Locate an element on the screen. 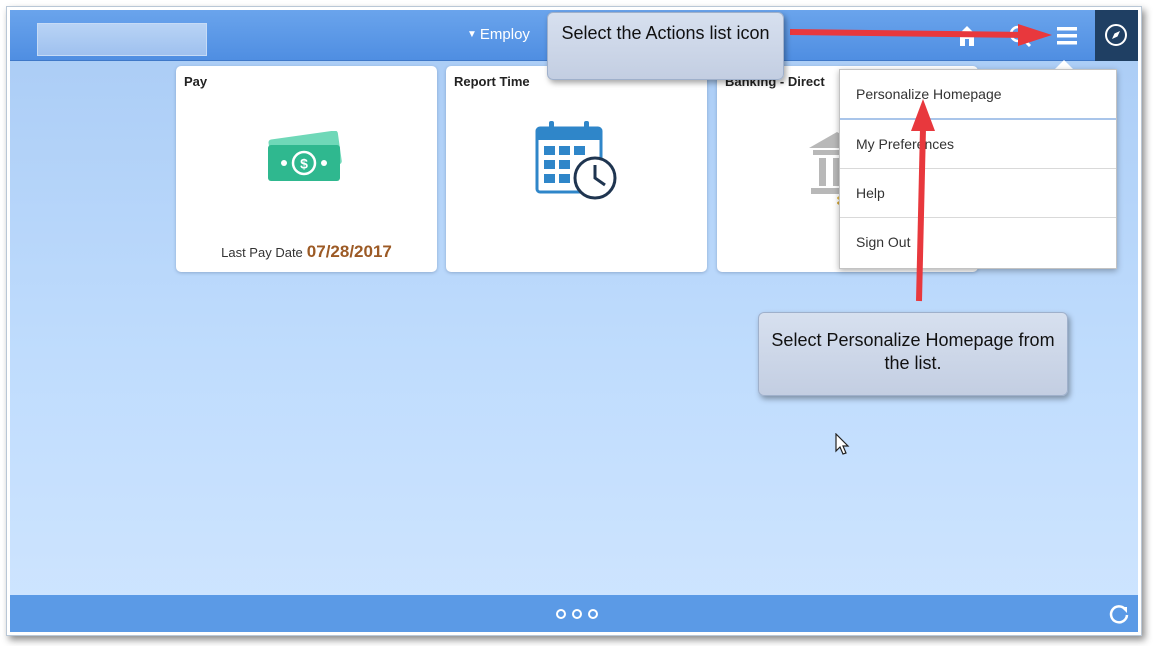 This screenshot has height=646, width=1153. navbar-compass-icon is located at coordinates (1116, 35).